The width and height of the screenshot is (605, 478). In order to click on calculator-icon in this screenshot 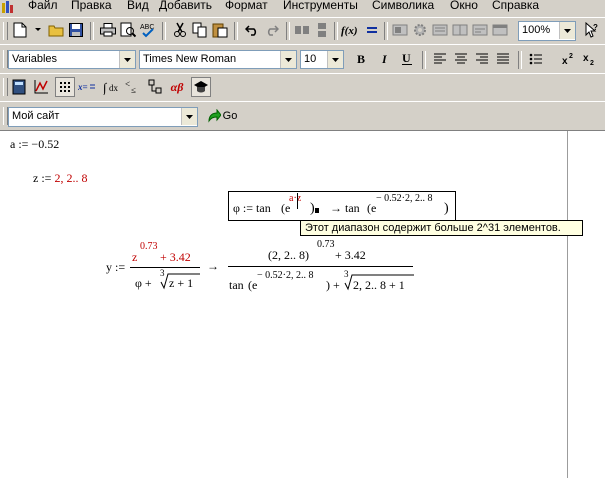, I will do `click(19, 87)`.